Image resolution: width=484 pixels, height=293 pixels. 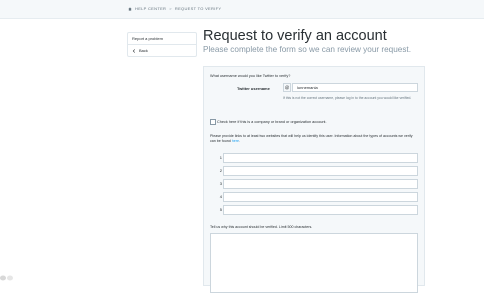 What do you see at coordinates (287, 87) in the screenshot?
I see `at-symbol: @` at bounding box center [287, 87].